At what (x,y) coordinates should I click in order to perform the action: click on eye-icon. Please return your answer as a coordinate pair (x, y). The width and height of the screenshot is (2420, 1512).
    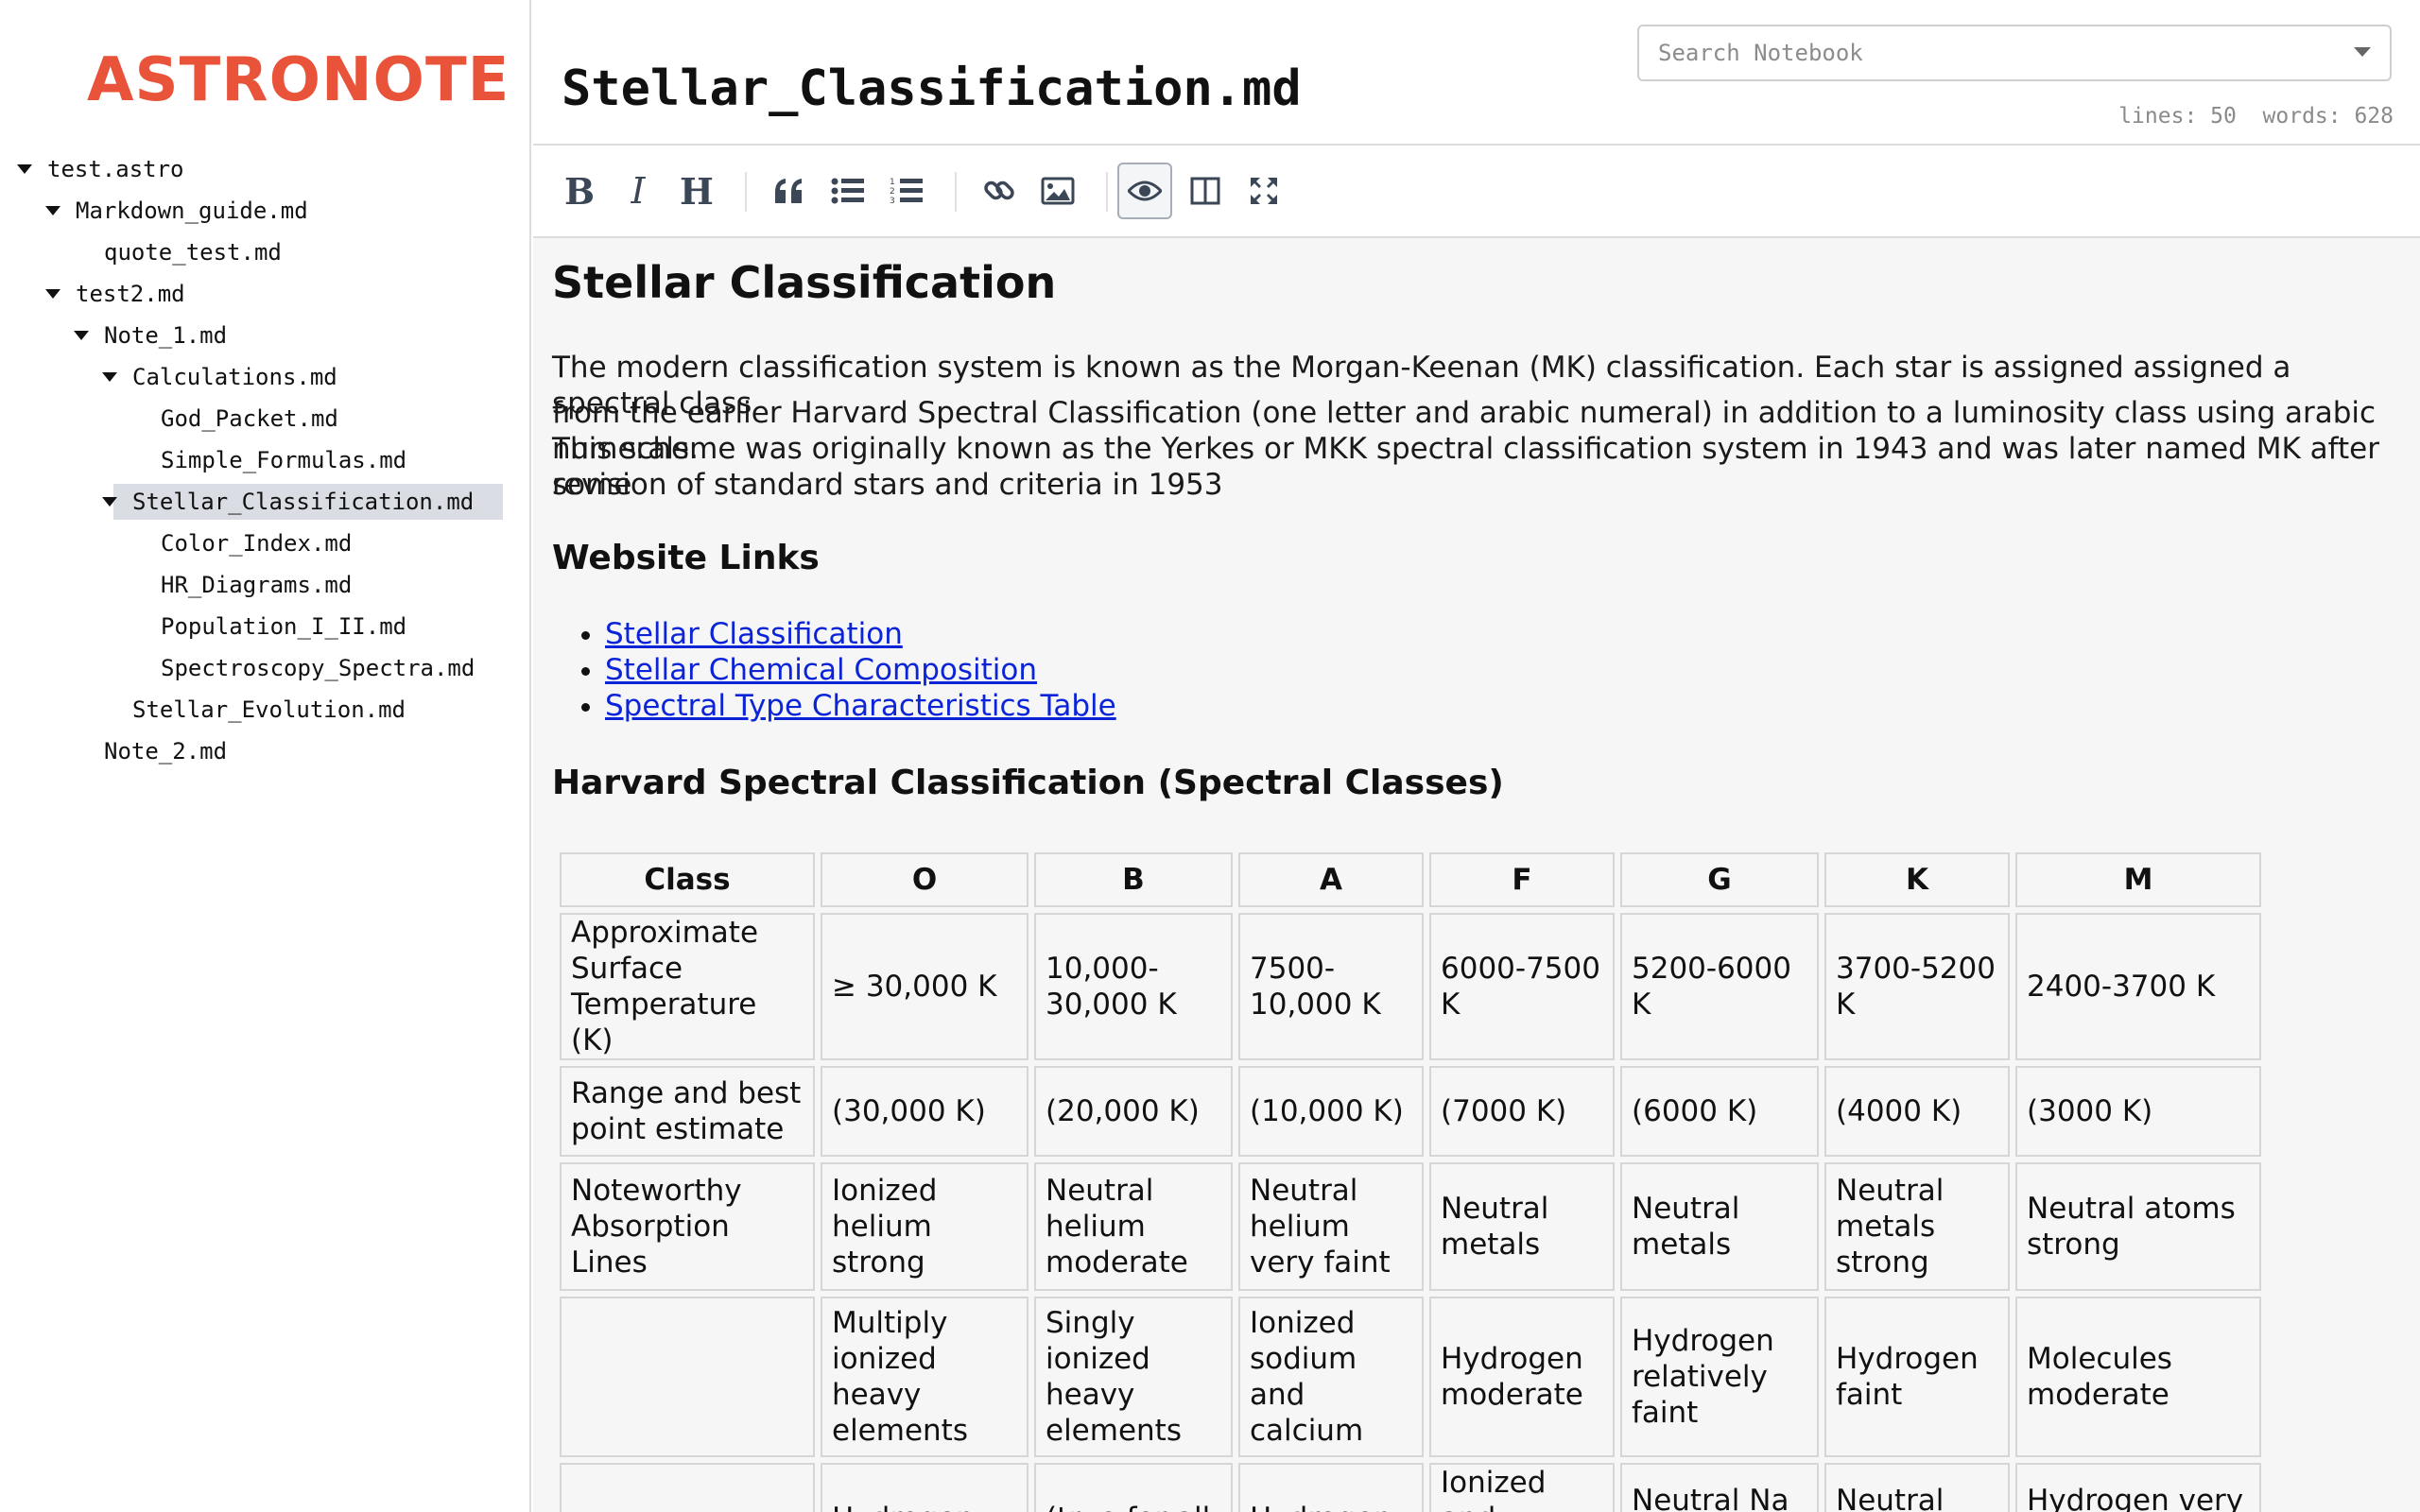
    Looking at the image, I should click on (1145, 190).